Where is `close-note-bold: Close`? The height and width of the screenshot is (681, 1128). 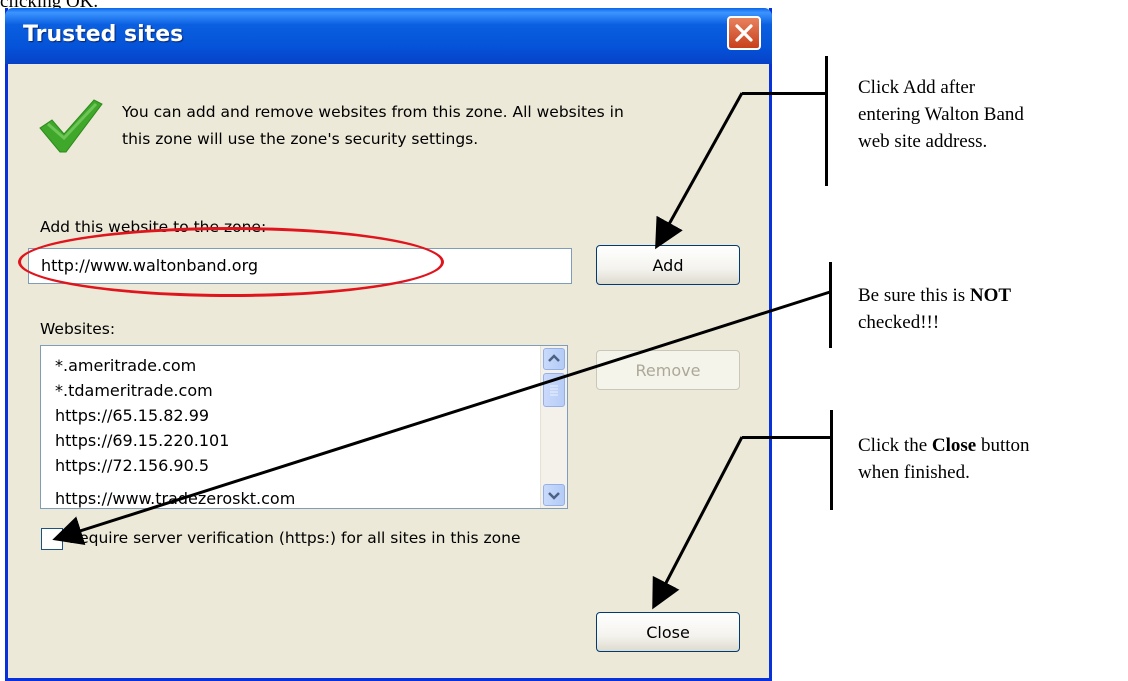 close-note-bold: Close is located at coordinates (954, 445).